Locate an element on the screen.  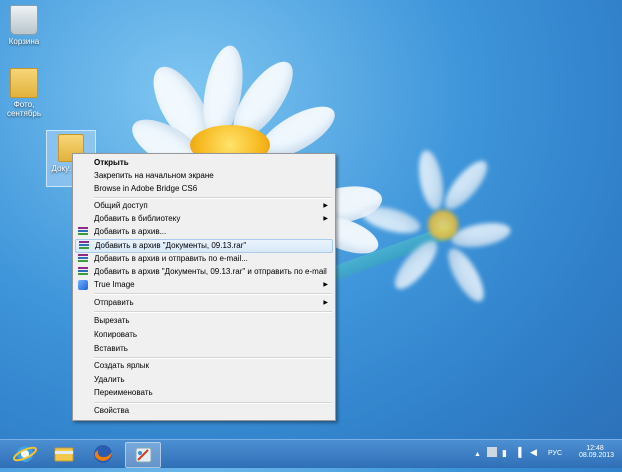
menu-item-delete: Удалить is located at coordinates (204, 380).